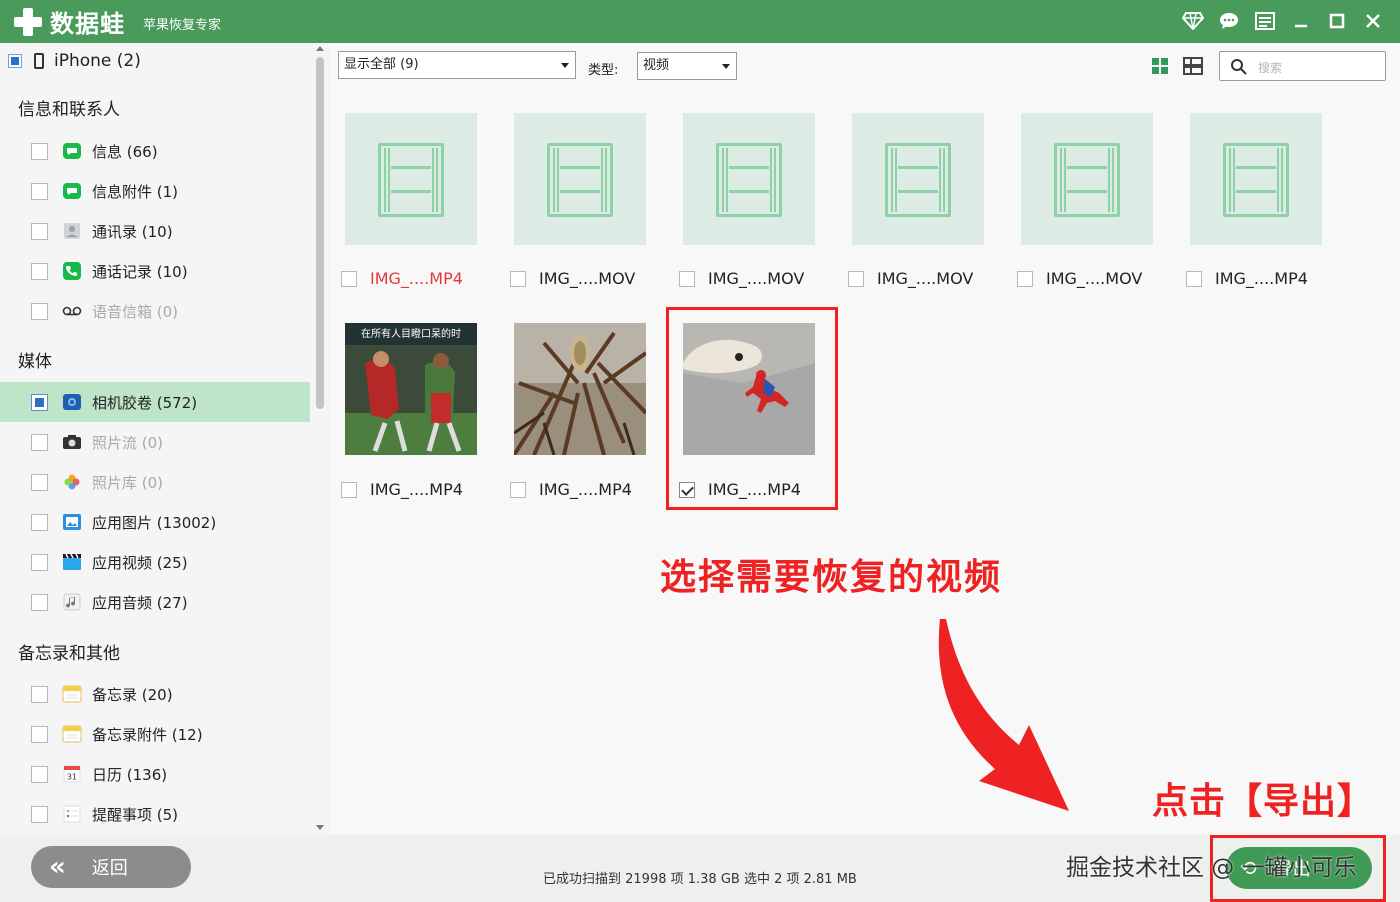 This screenshot has height=902, width=1400. What do you see at coordinates (111, 867) in the screenshot?
I see `back-button: « 返回` at bounding box center [111, 867].